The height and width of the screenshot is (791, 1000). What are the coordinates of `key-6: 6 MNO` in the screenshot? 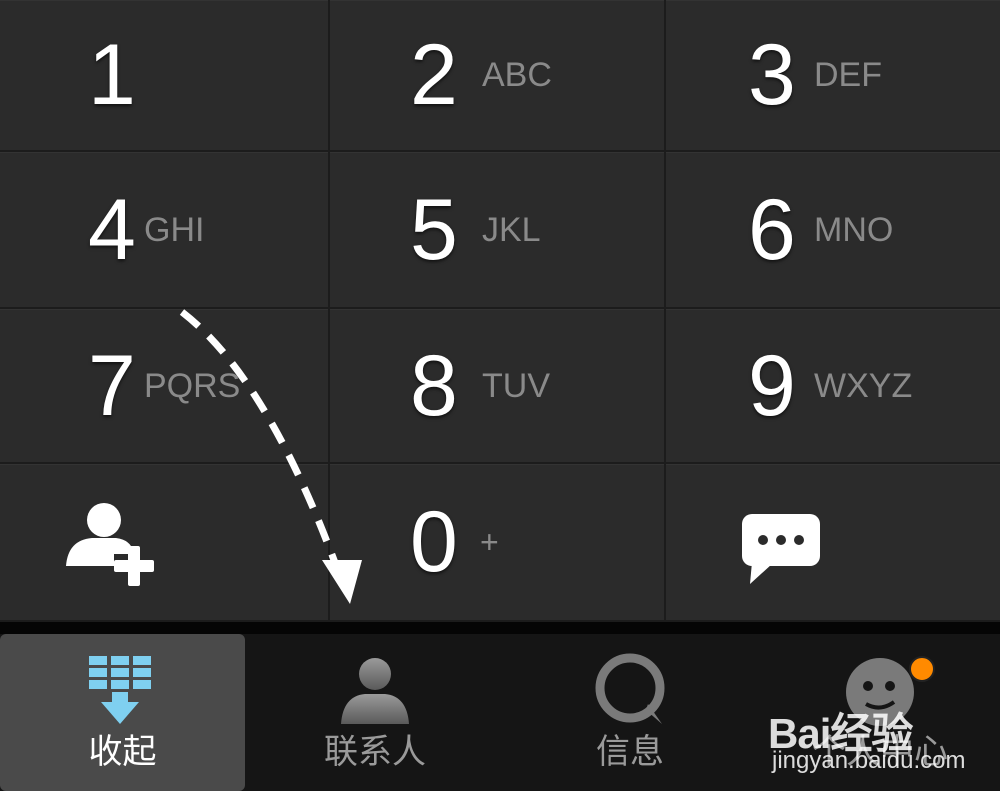 It's located at (833, 230).